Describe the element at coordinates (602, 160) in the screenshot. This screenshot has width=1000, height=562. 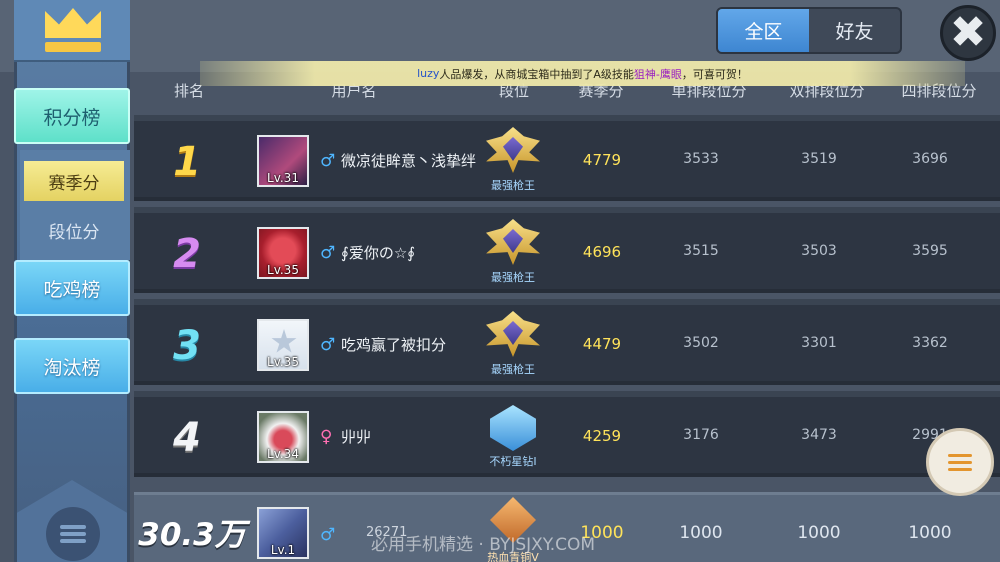
I see `season-score: 4779` at that location.